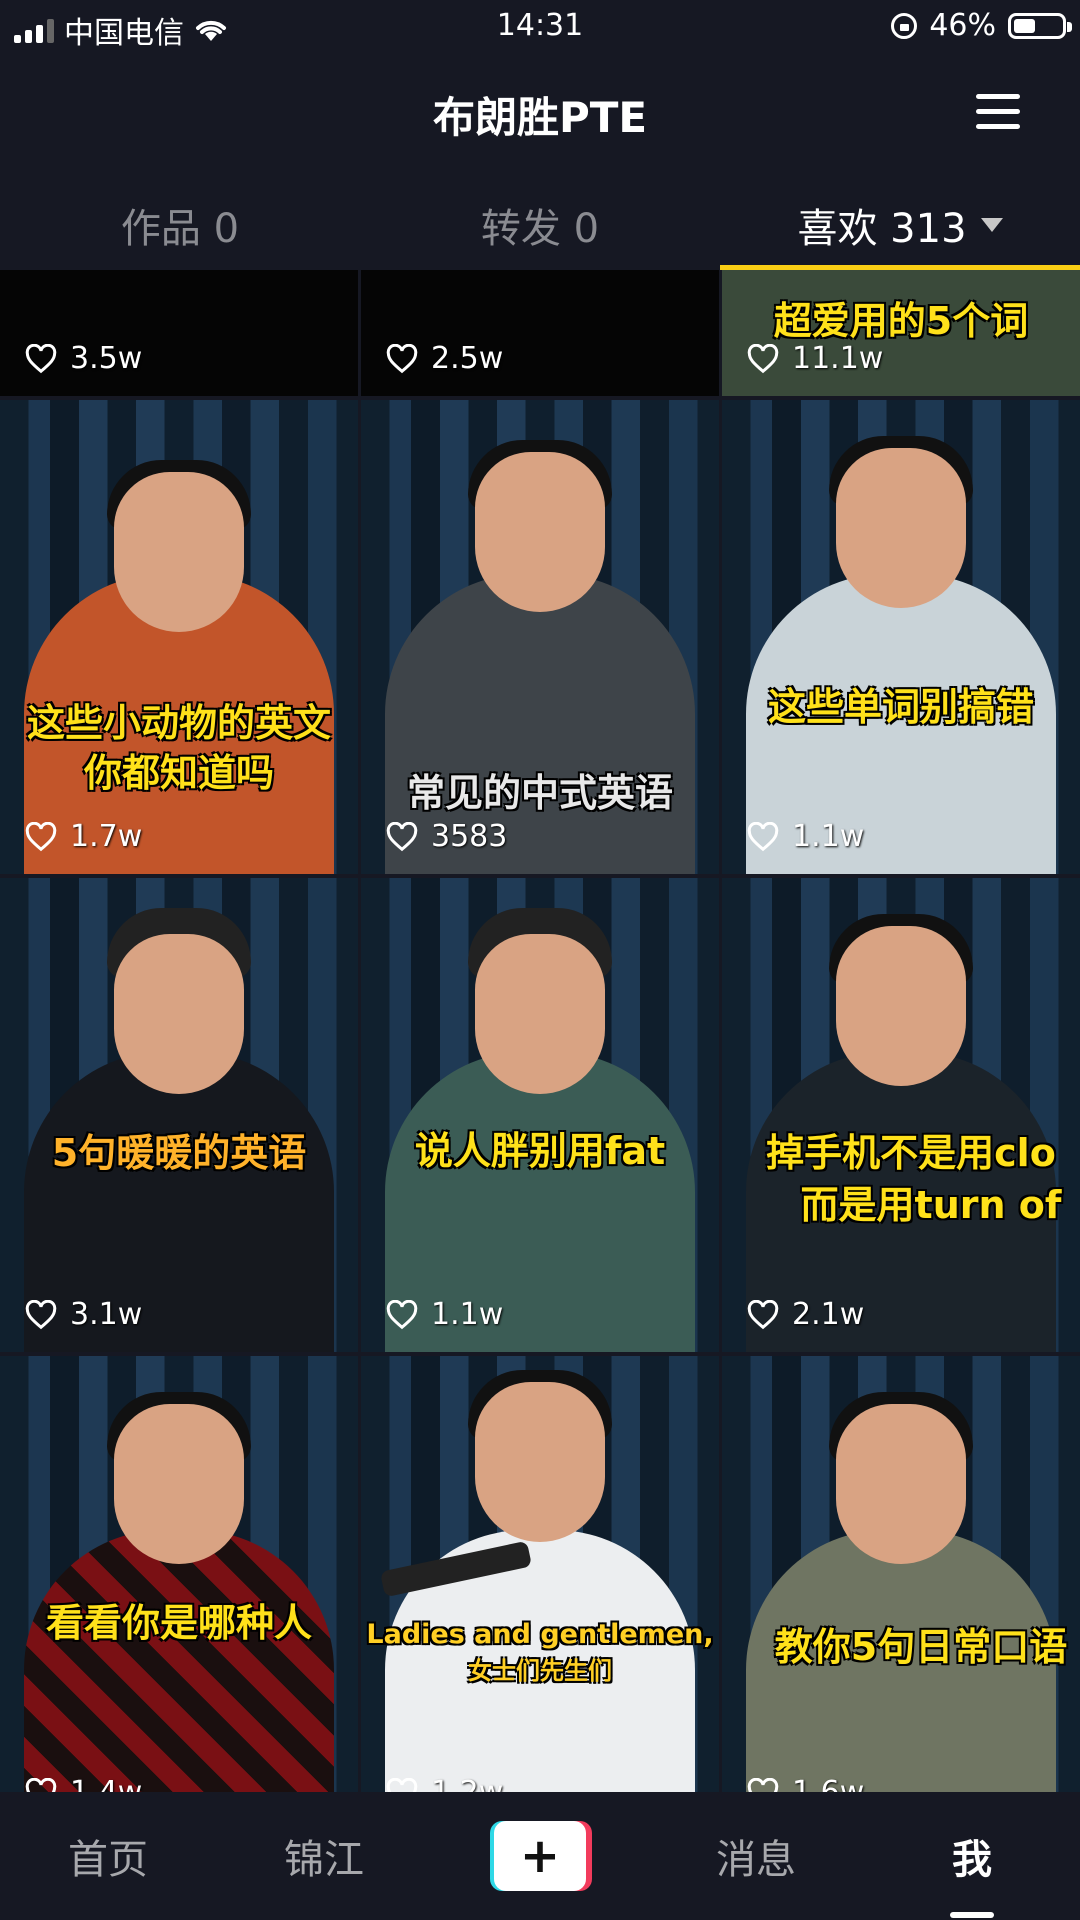 Image resolution: width=1080 pixels, height=1920 pixels. What do you see at coordinates (540, 117) in the screenshot?
I see `page-title: 布朗胜PTE` at bounding box center [540, 117].